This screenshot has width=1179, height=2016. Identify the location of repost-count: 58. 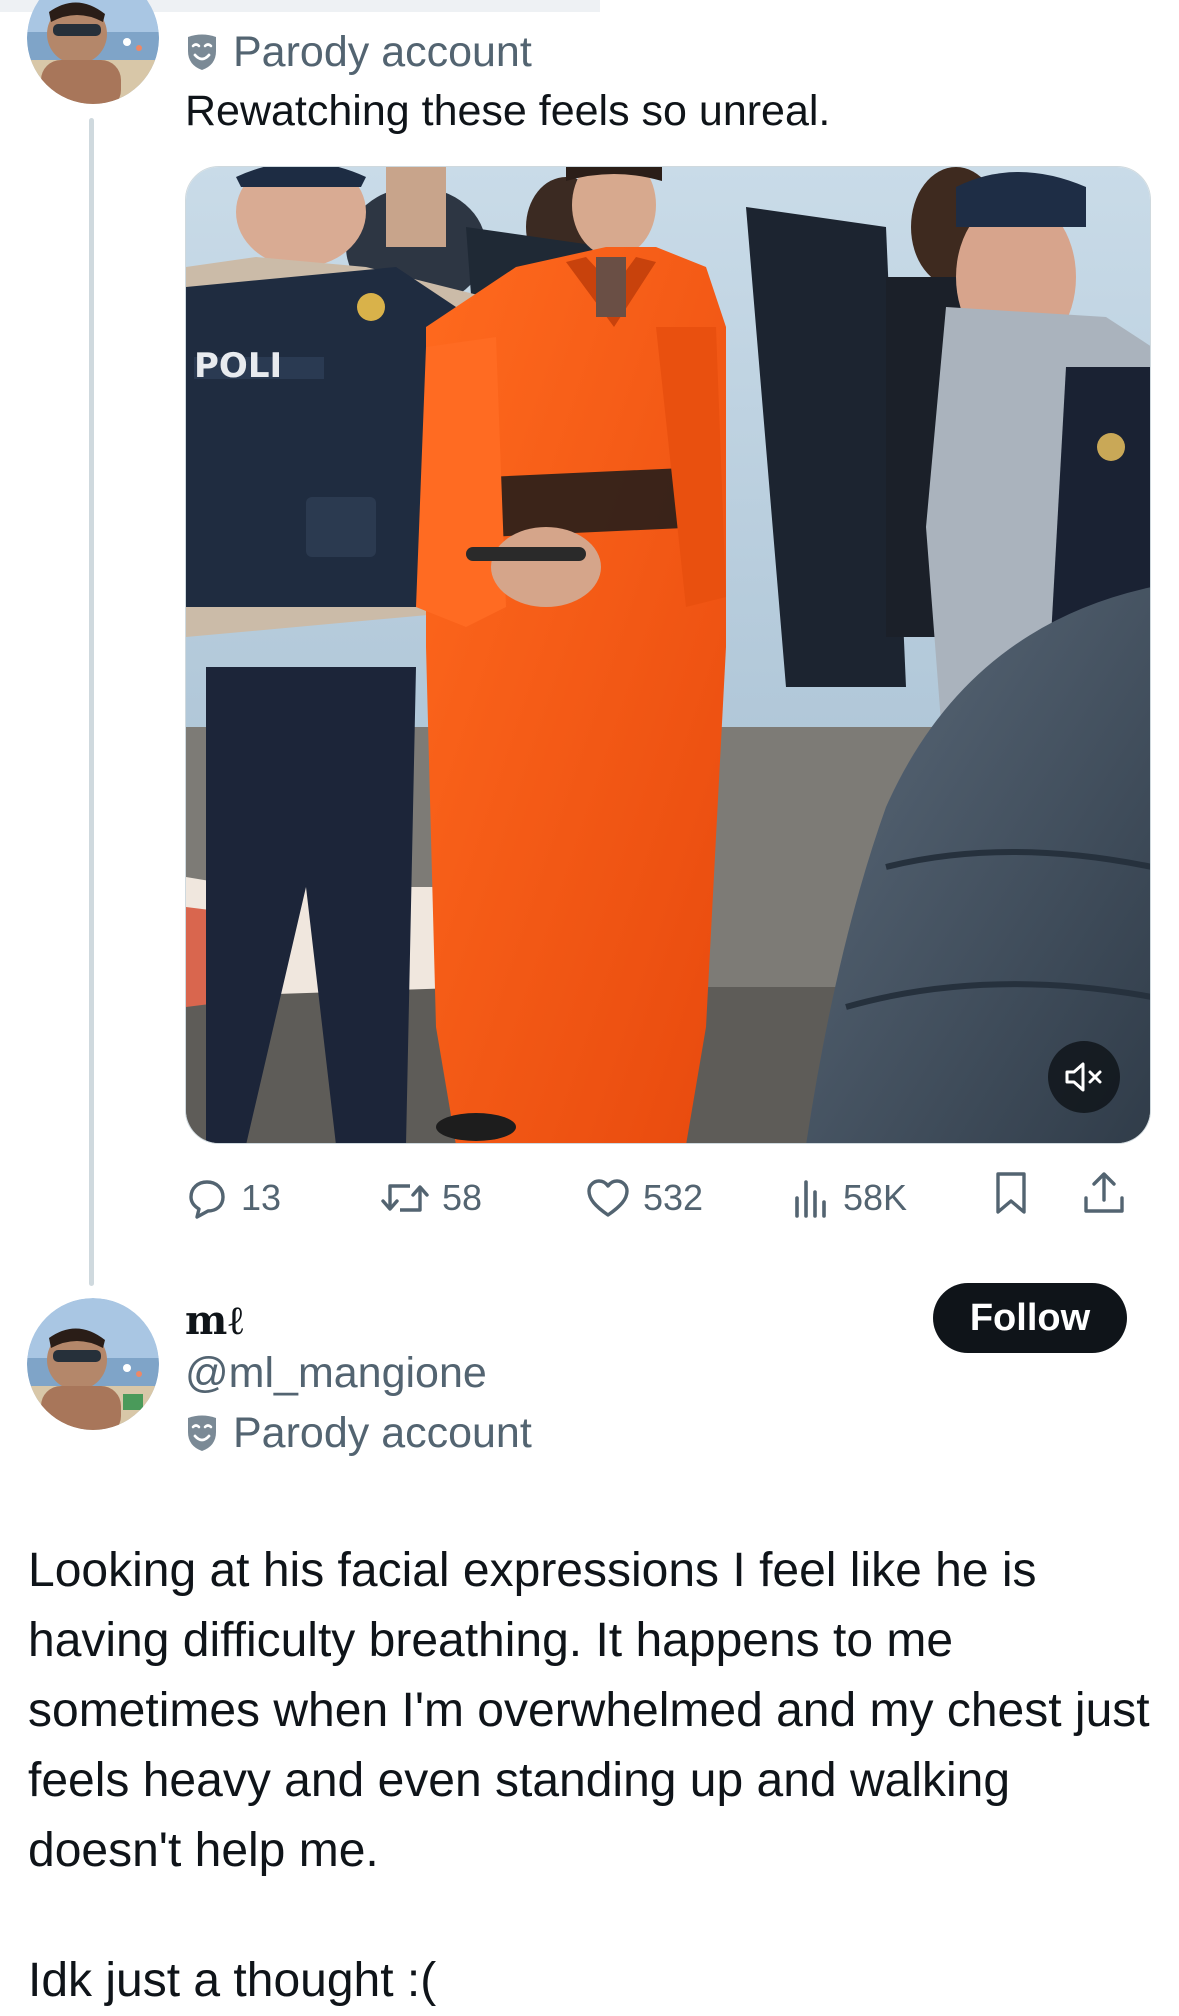
(462, 1197).